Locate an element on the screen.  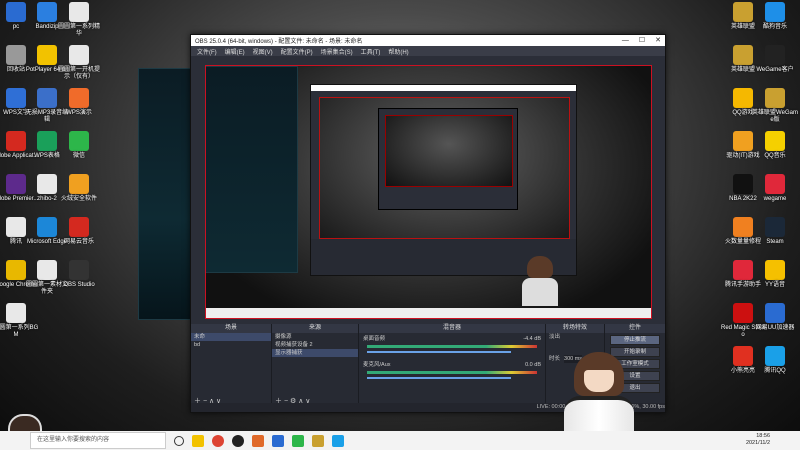
track-name: 桌面音频 is located at coordinates (374, 339).